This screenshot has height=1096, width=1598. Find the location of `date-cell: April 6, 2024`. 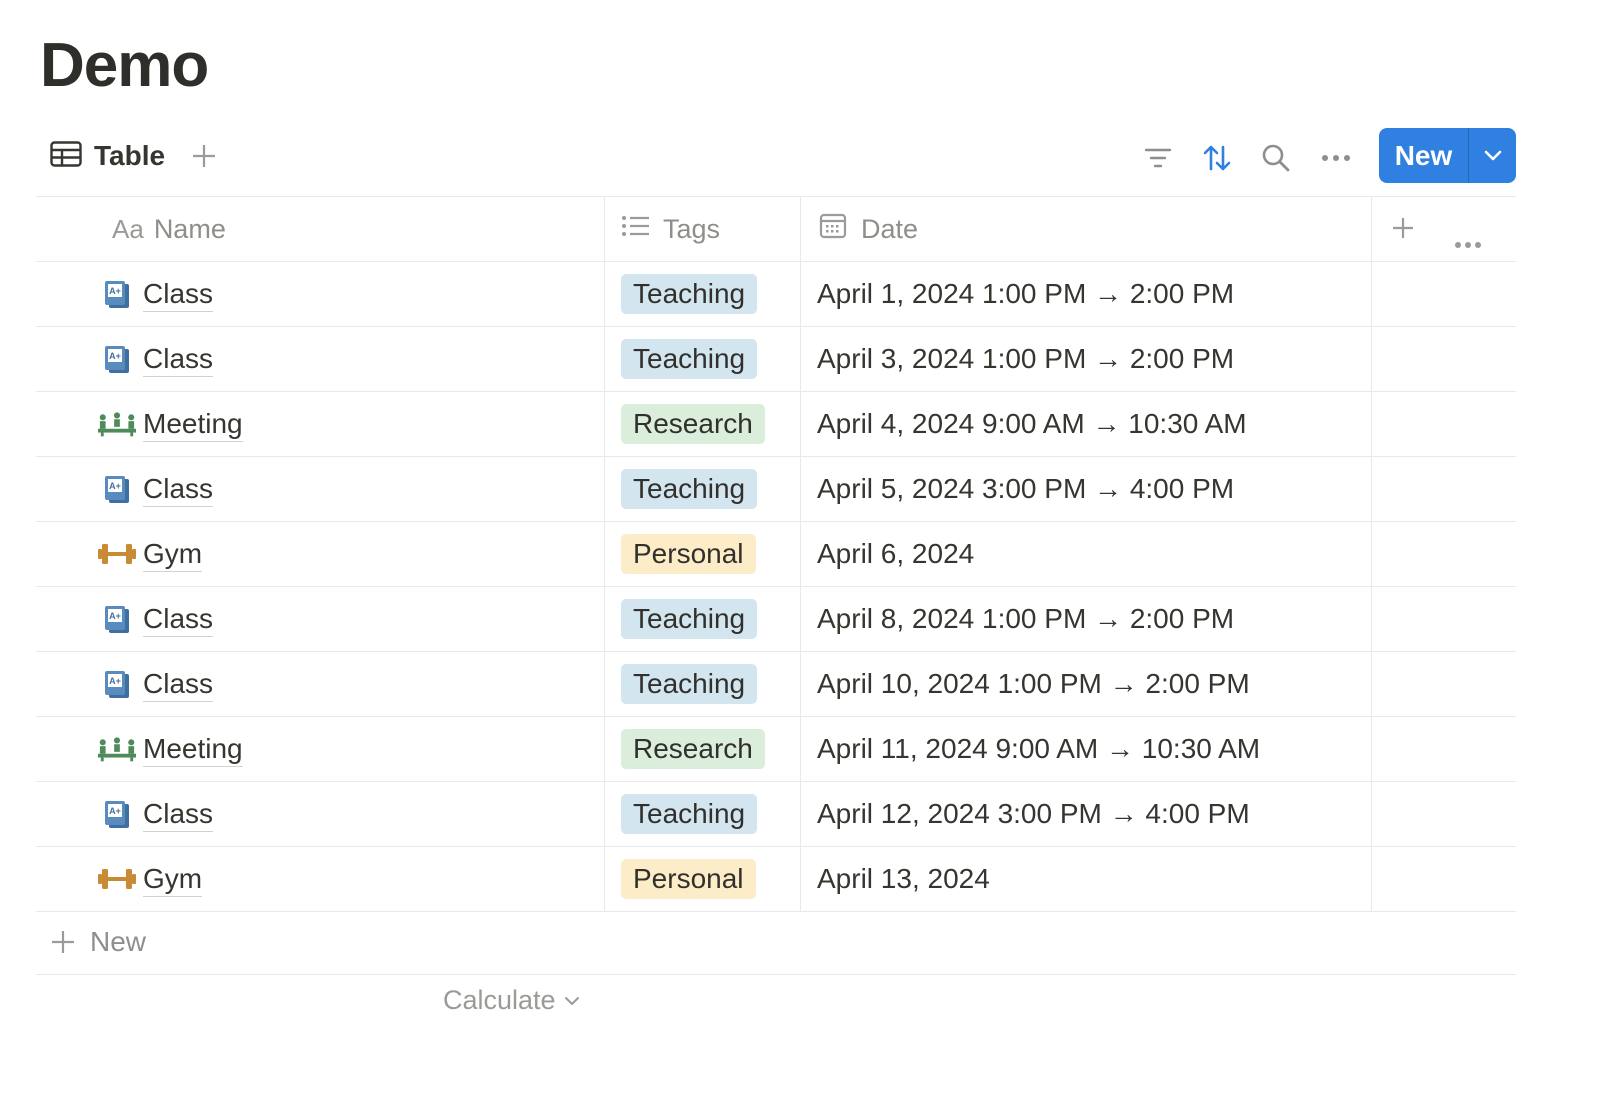

date-cell: April 6, 2024 is located at coordinates (1085, 554).